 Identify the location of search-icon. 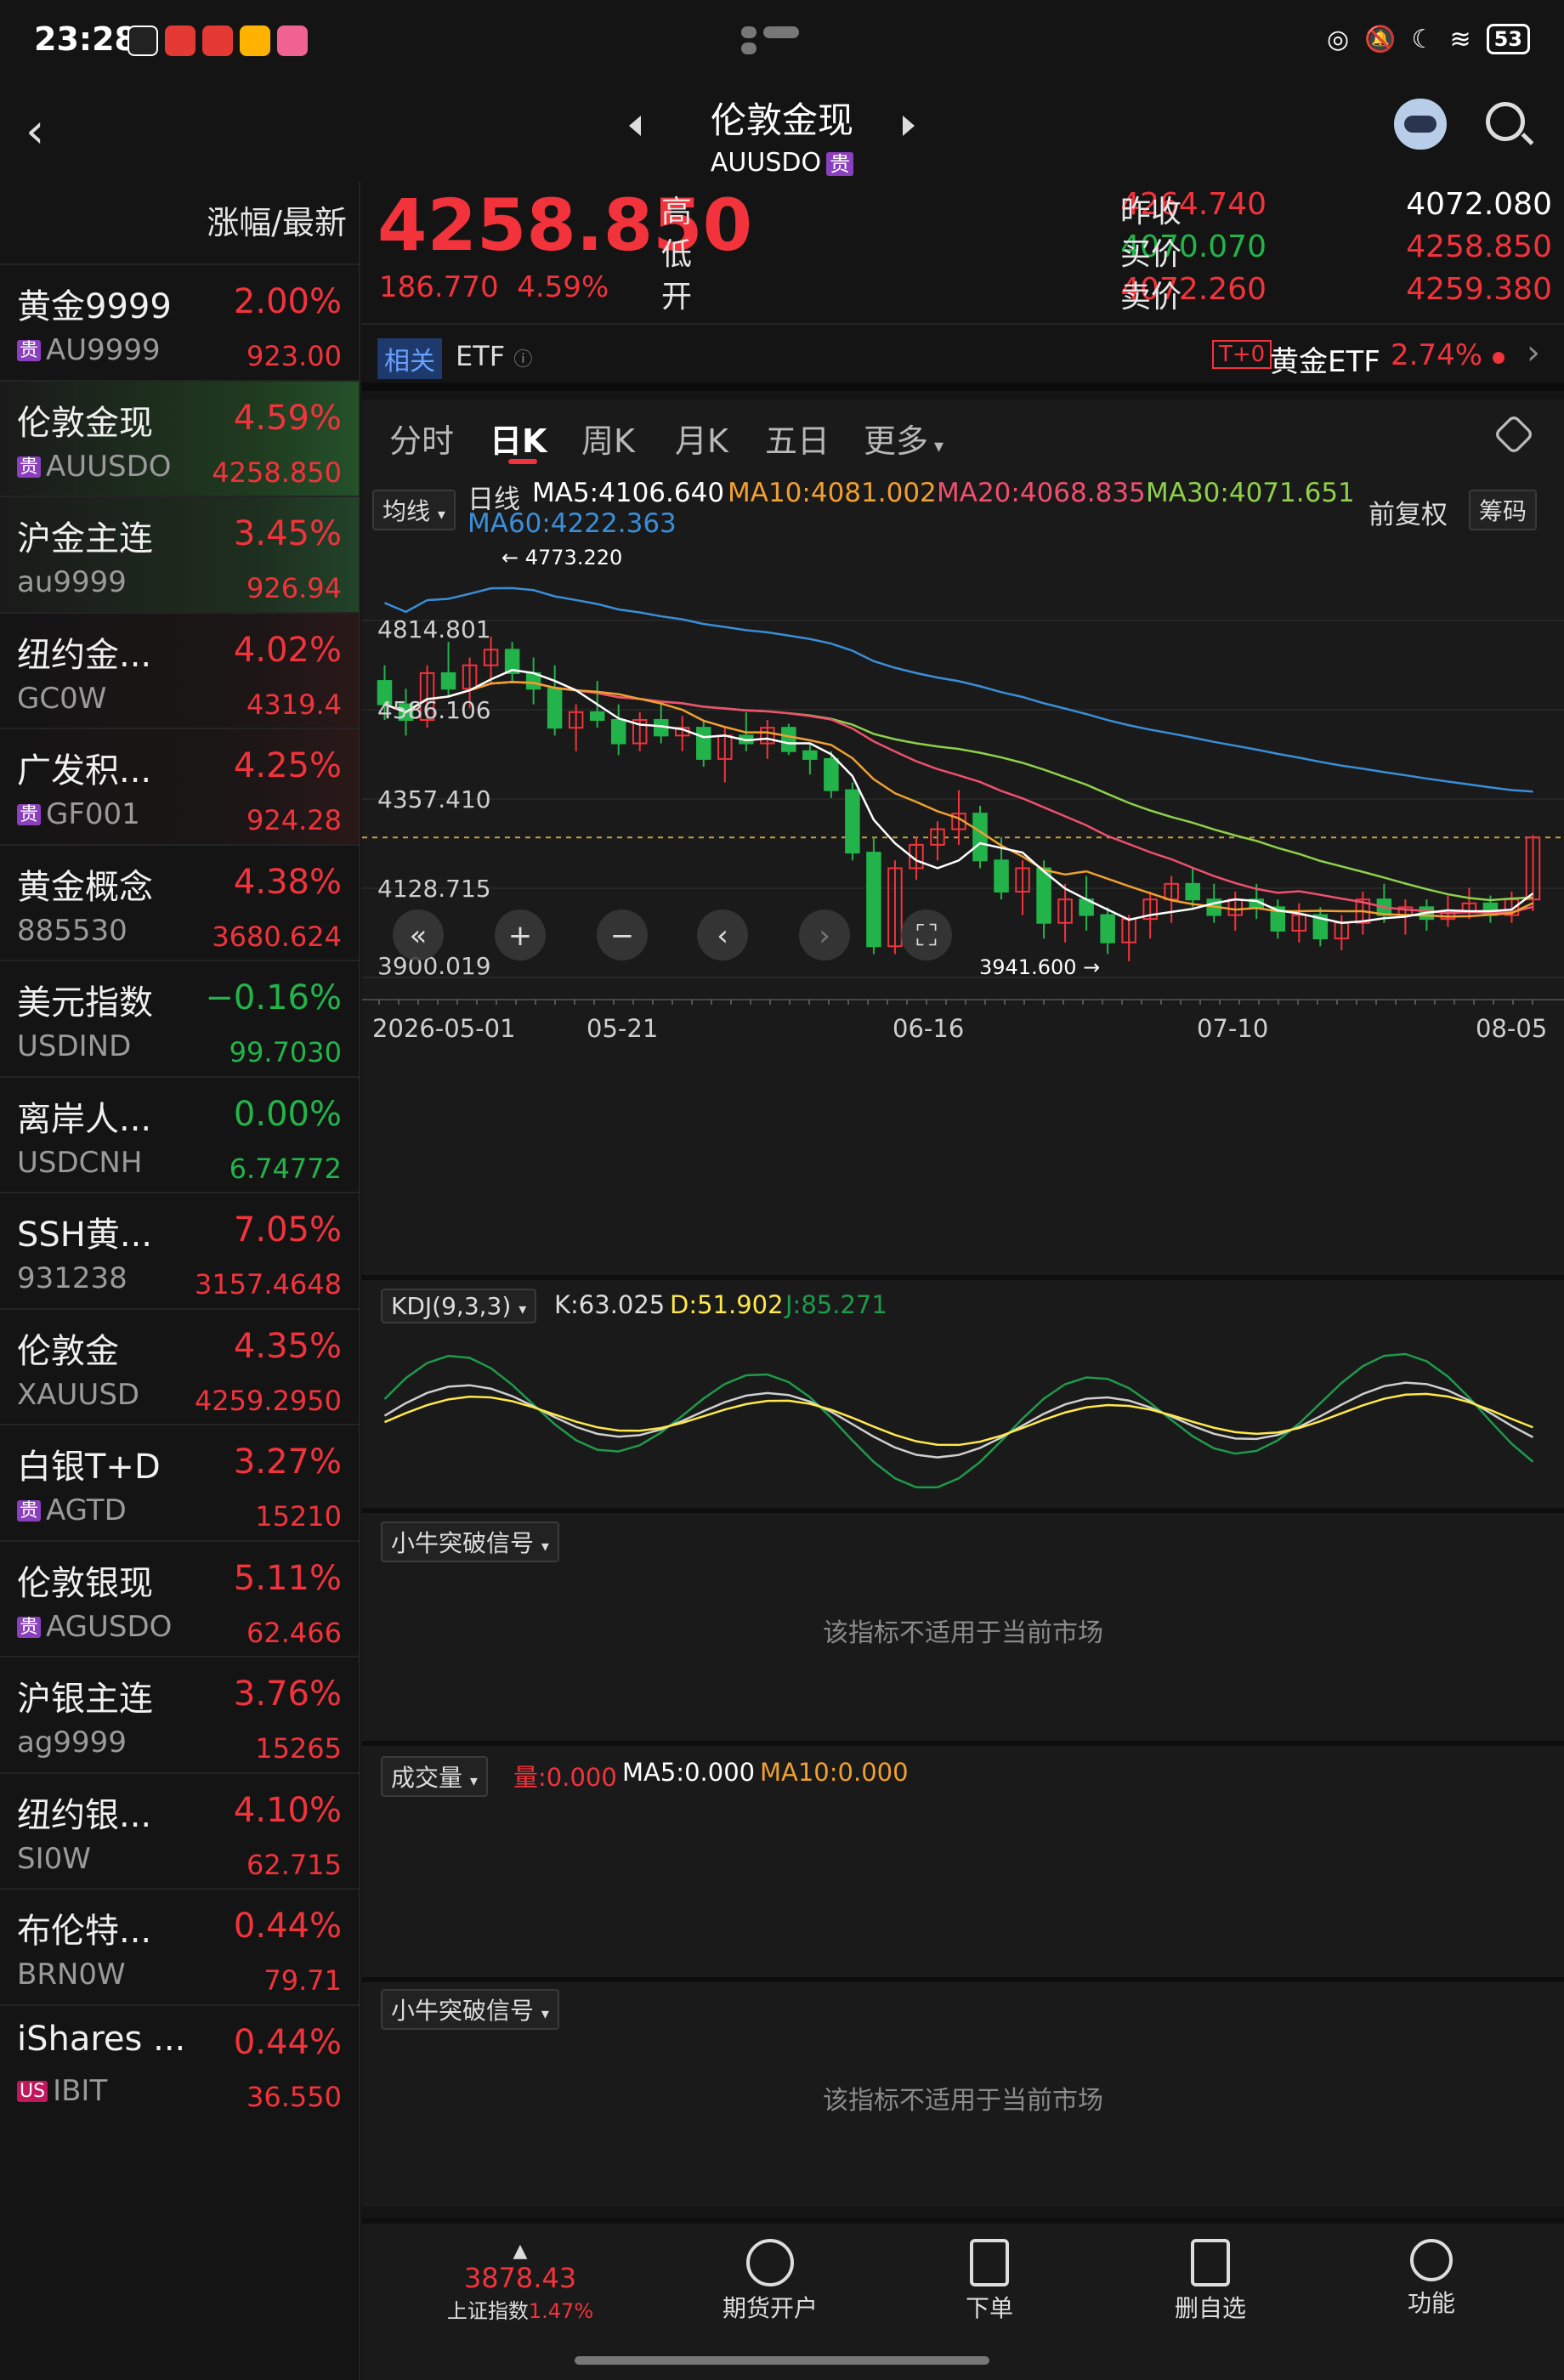
(1505, 121).